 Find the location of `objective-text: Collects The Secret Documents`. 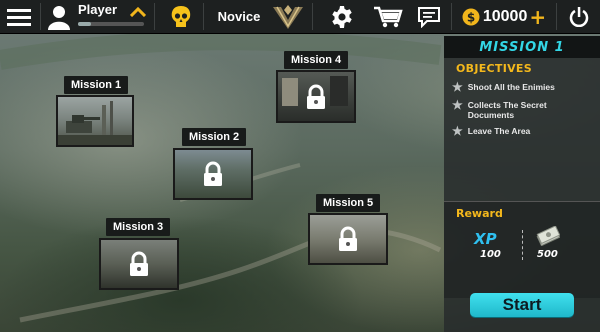

objective-text: Collects The Secret Documents is located at coordinates (507, 110).